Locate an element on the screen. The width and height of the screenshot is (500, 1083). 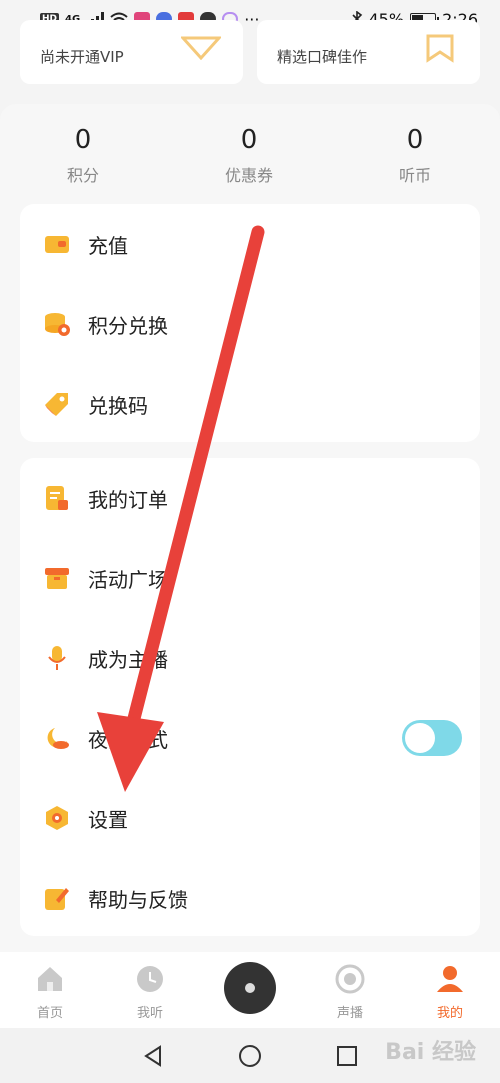
bottom-tab-bar: 首页 我听 声播 我的 is located at coordinates (250, 990).